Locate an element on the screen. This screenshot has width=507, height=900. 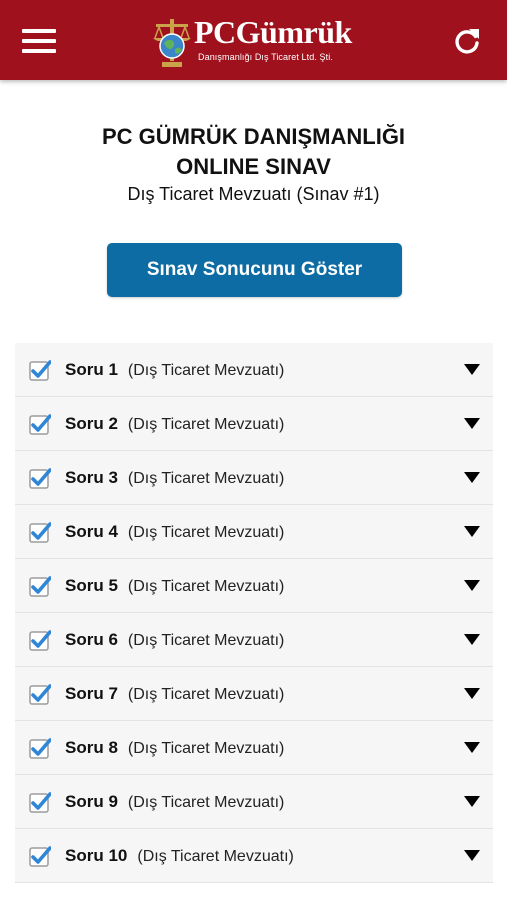
question-row: Soru 1 (Dış Ticaret Mevzuatı) is located at coordinates (254, 370).